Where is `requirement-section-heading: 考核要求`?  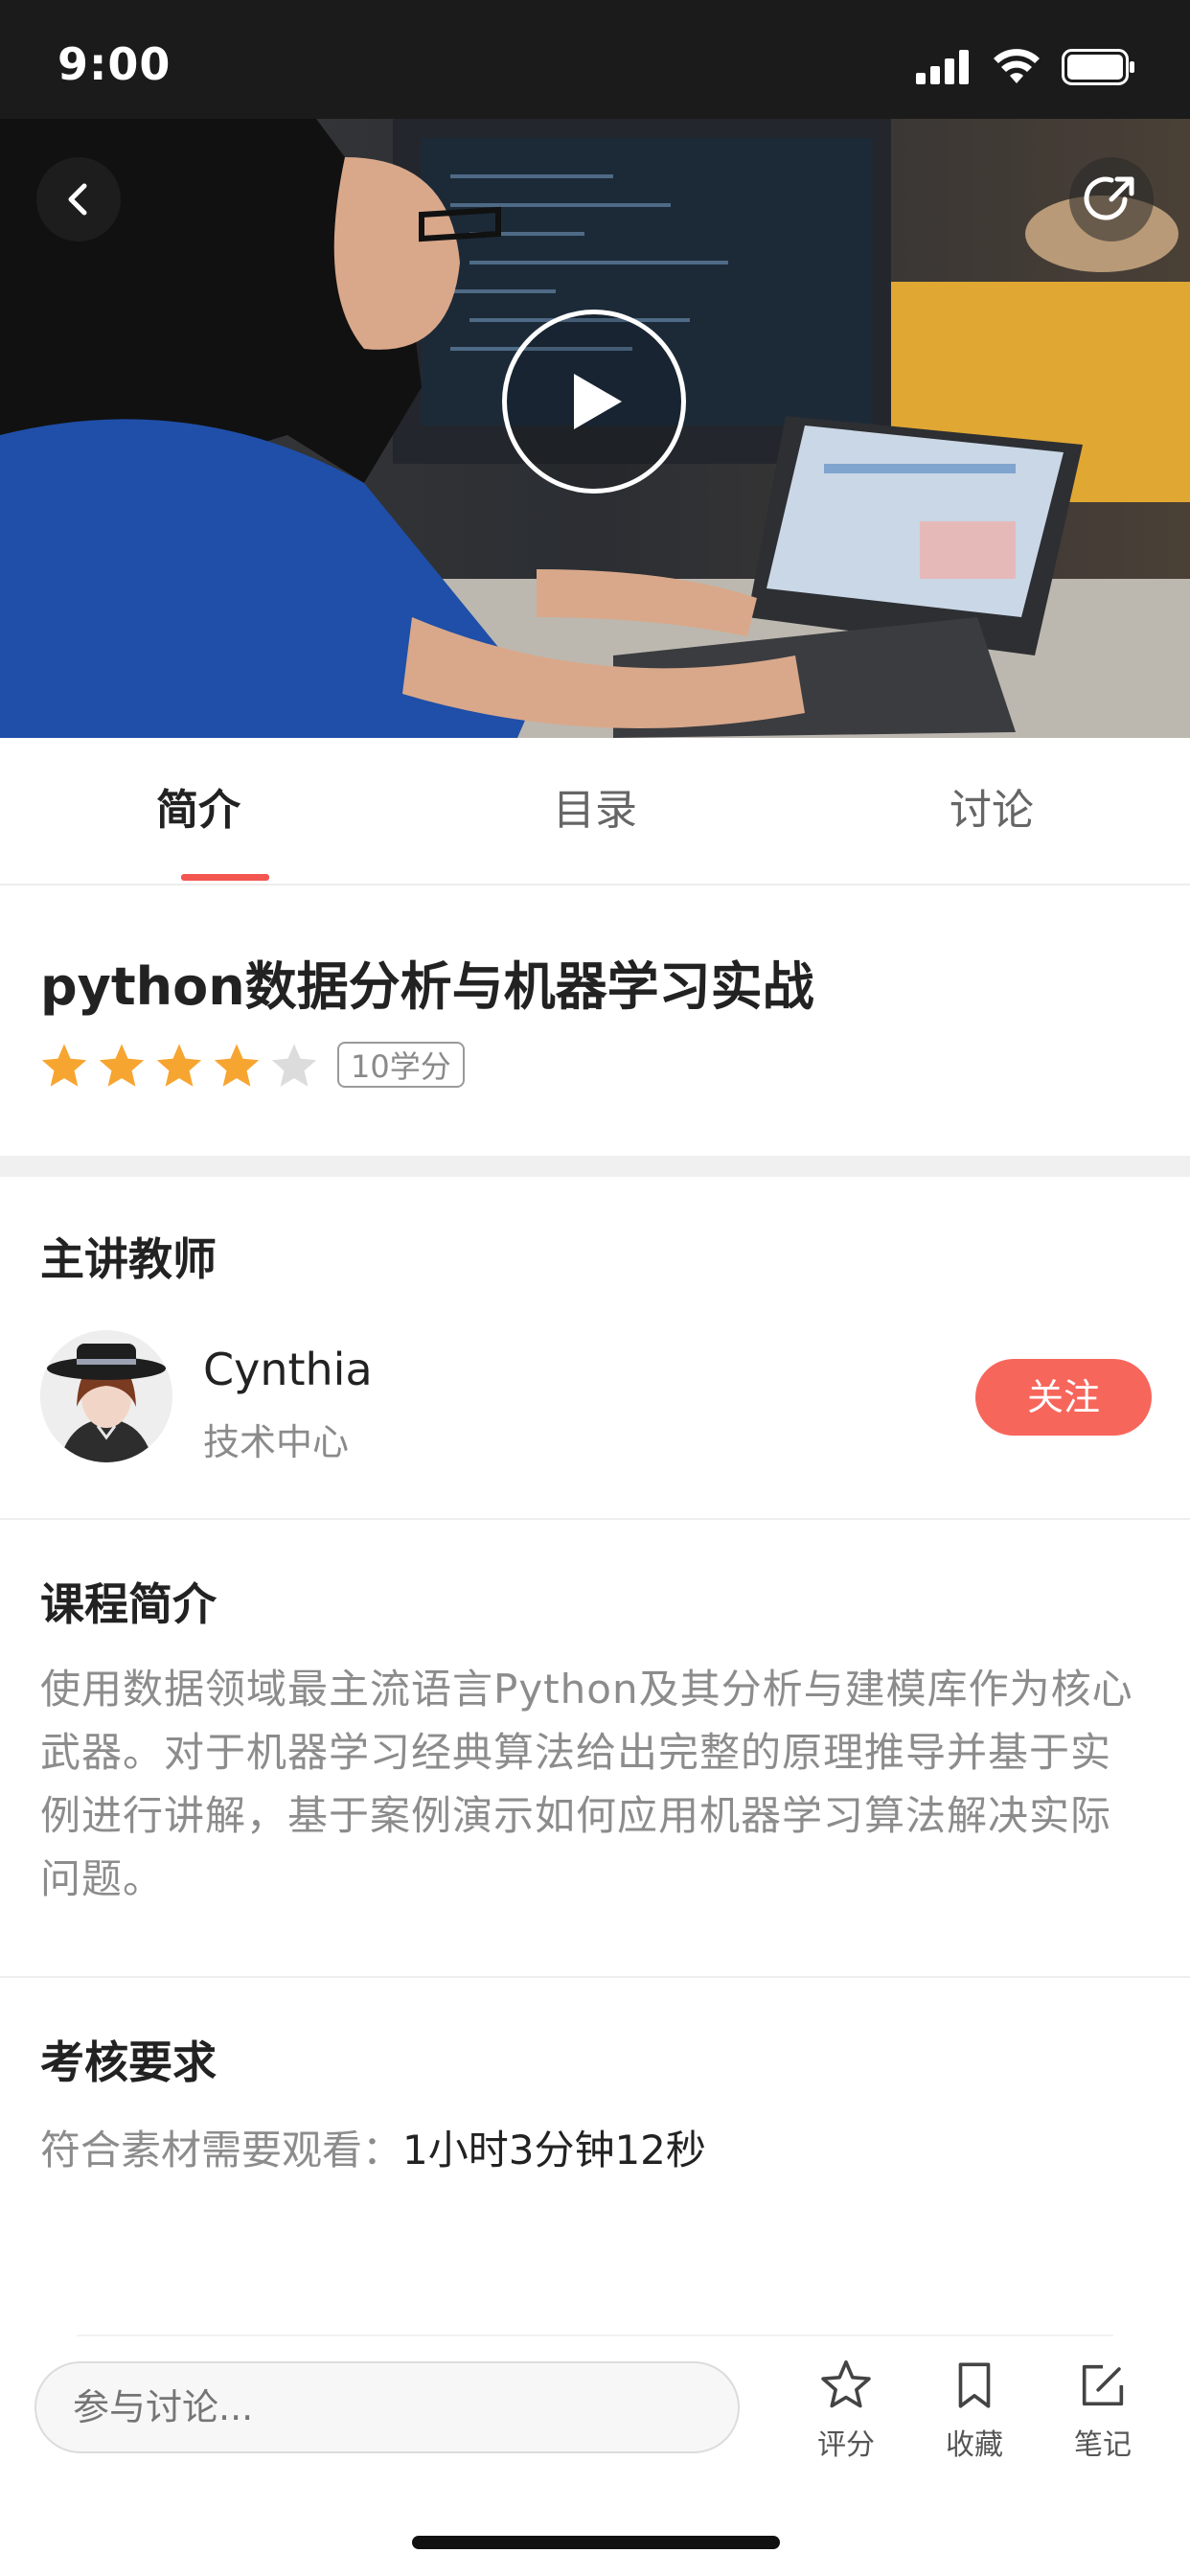
requirement-section-heading: 考核要求 is located at coordinates (128, 2062).